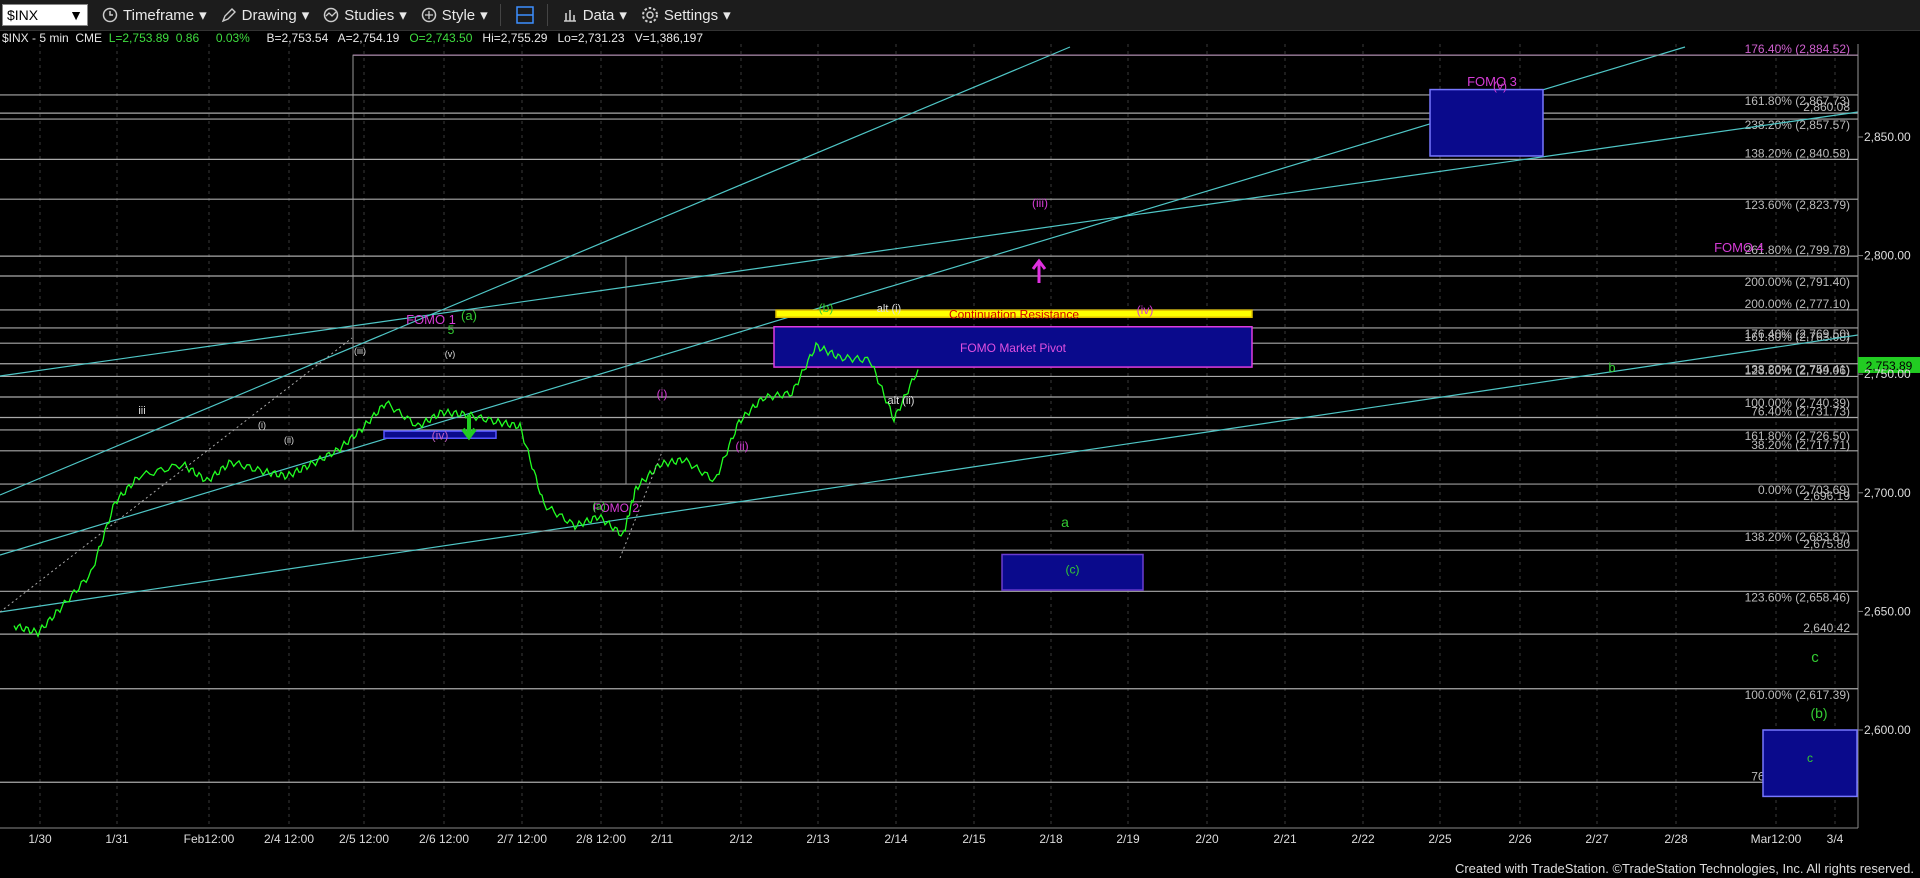  What do you see at coordinates (1797, 695) in the screenshot?
I see `fib-level-label: 100.00% (2,617.39)` at bounding box center [1797, 695].